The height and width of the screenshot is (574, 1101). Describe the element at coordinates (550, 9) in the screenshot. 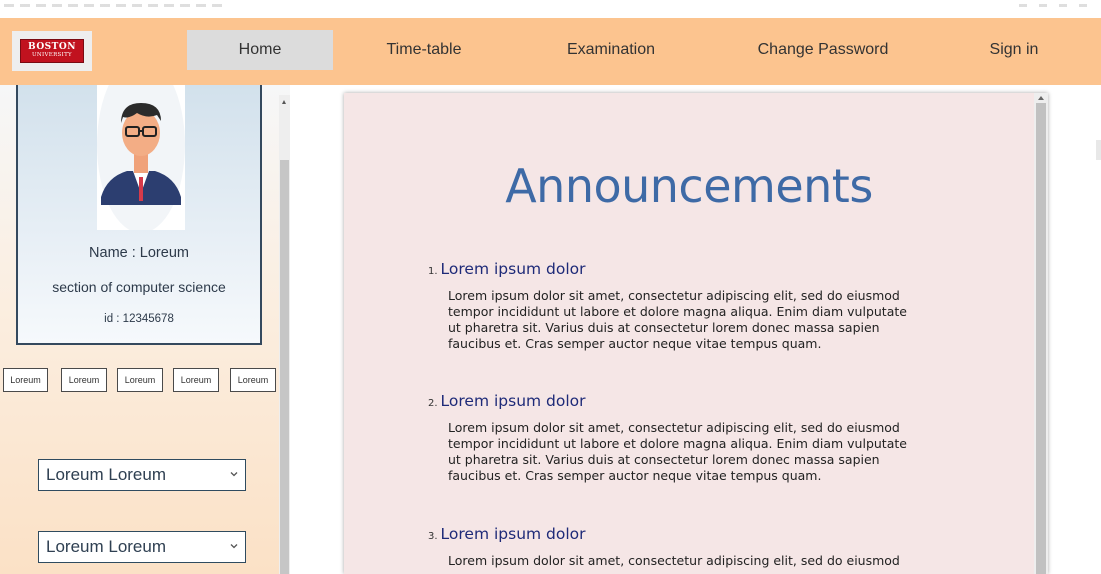

I see `window-top-strip` at that location.